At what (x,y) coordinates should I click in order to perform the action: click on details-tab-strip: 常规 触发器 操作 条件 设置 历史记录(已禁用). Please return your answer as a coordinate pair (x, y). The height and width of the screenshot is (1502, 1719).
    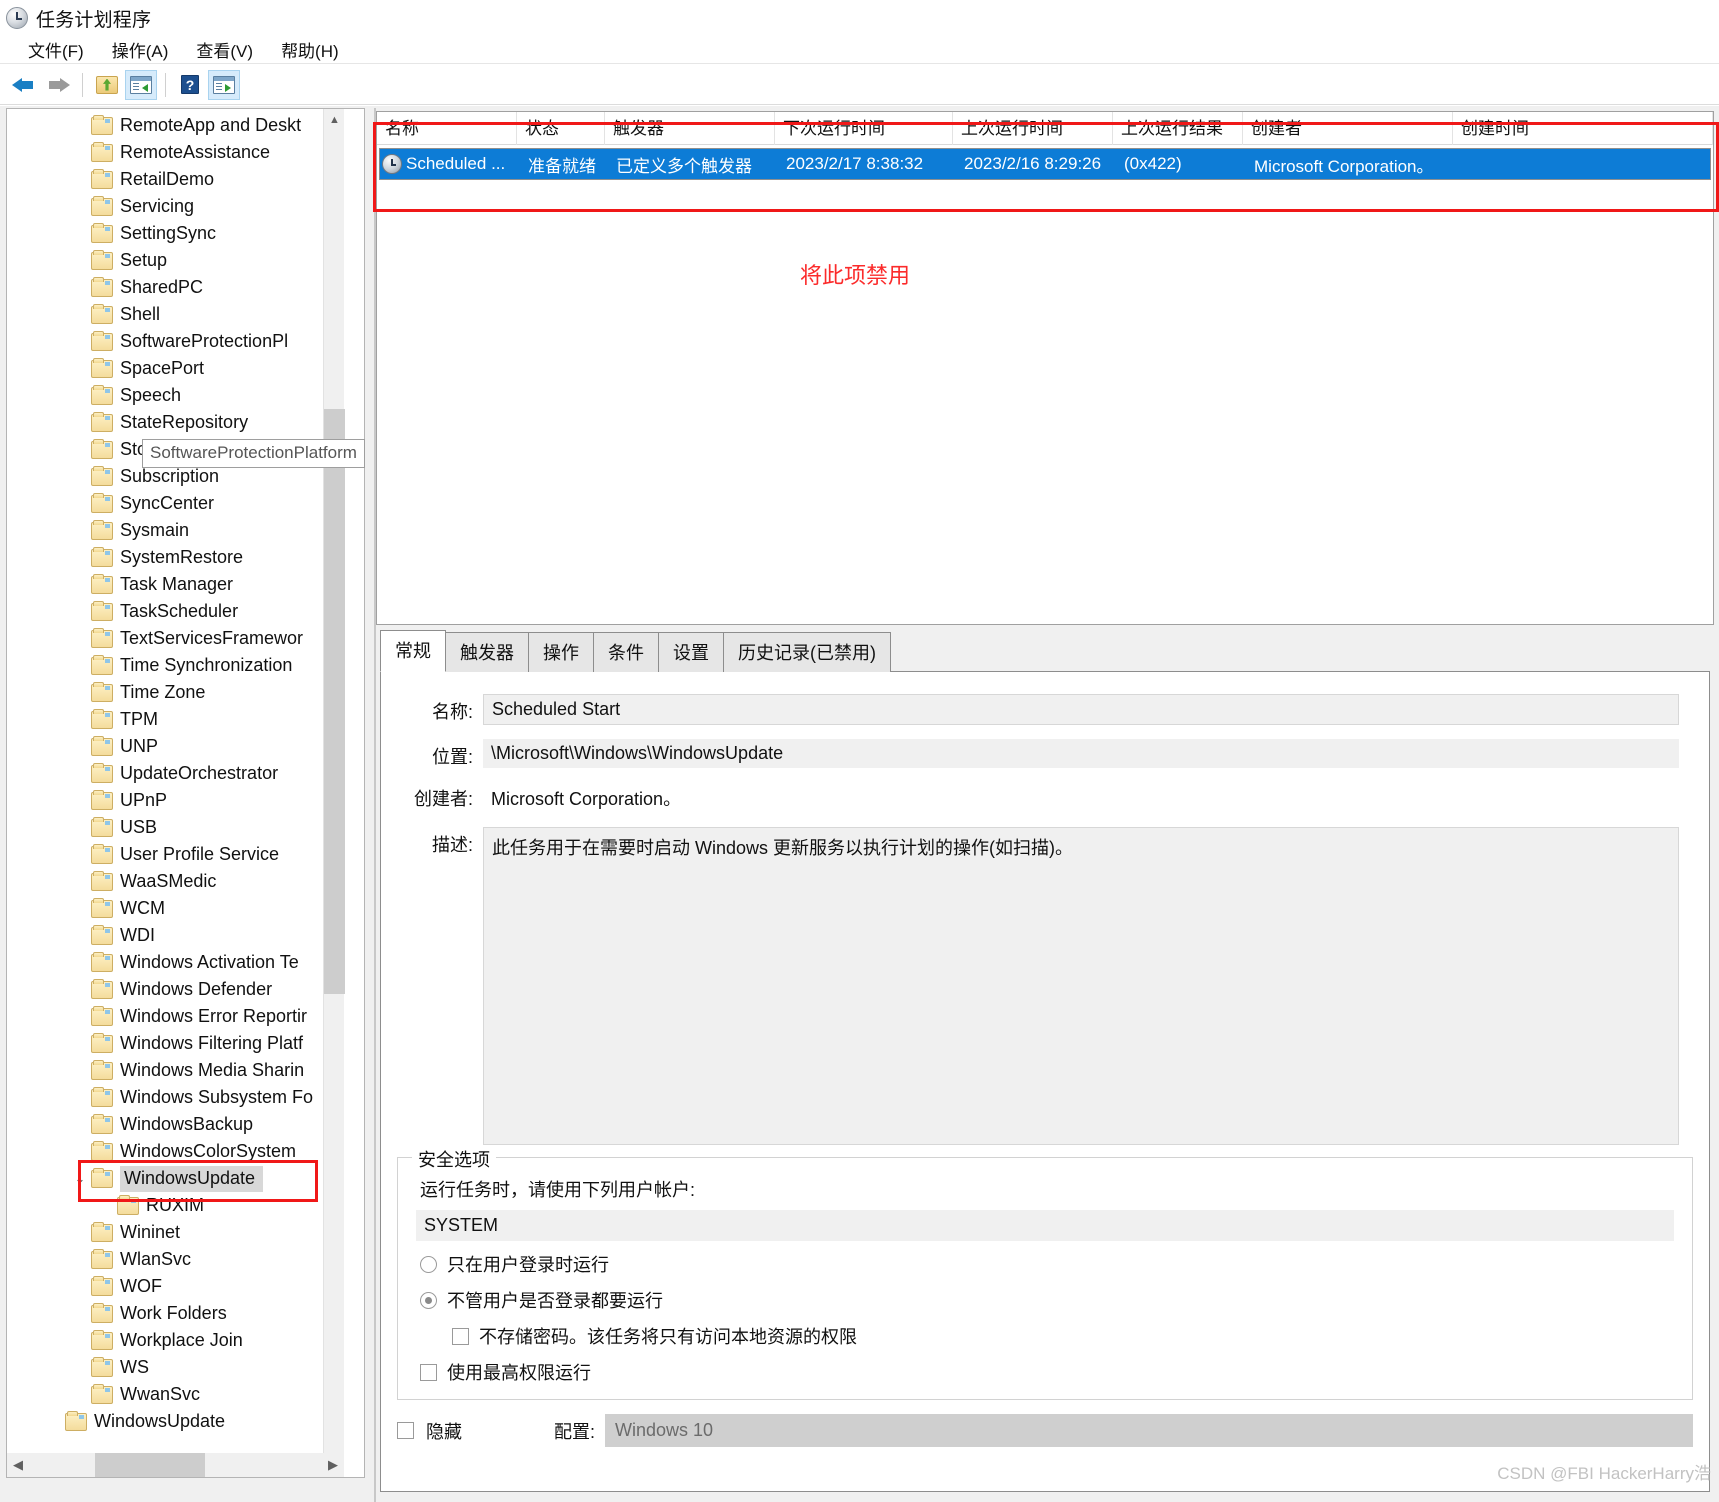
    Looking at the image, I should click on (1045, 651).